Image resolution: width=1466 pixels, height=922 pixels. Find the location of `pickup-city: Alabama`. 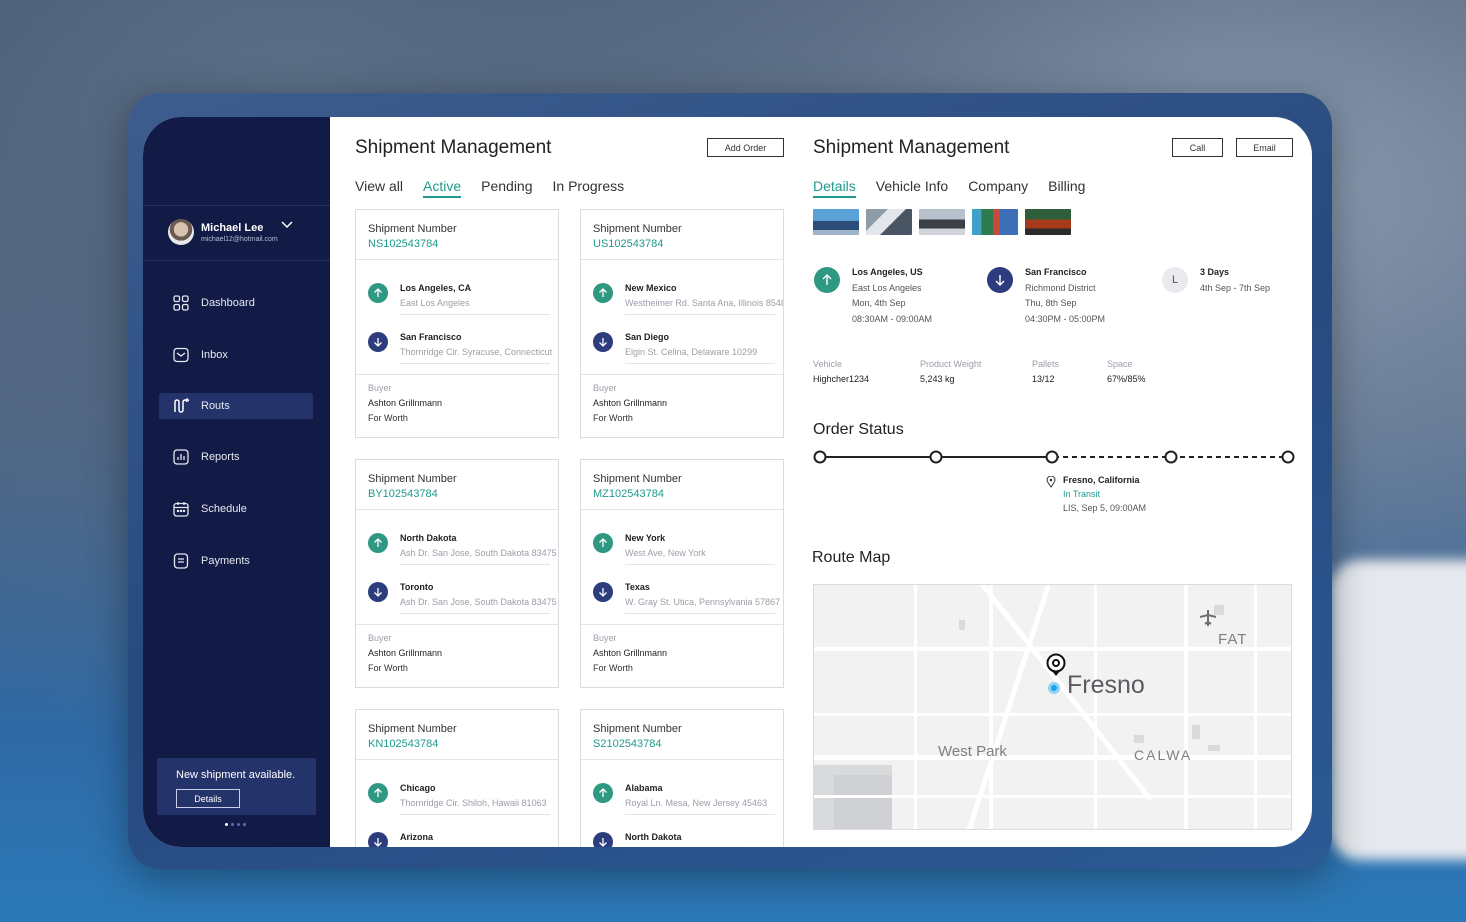

pickup-city: Alabama is located at coordinates (644, 788).